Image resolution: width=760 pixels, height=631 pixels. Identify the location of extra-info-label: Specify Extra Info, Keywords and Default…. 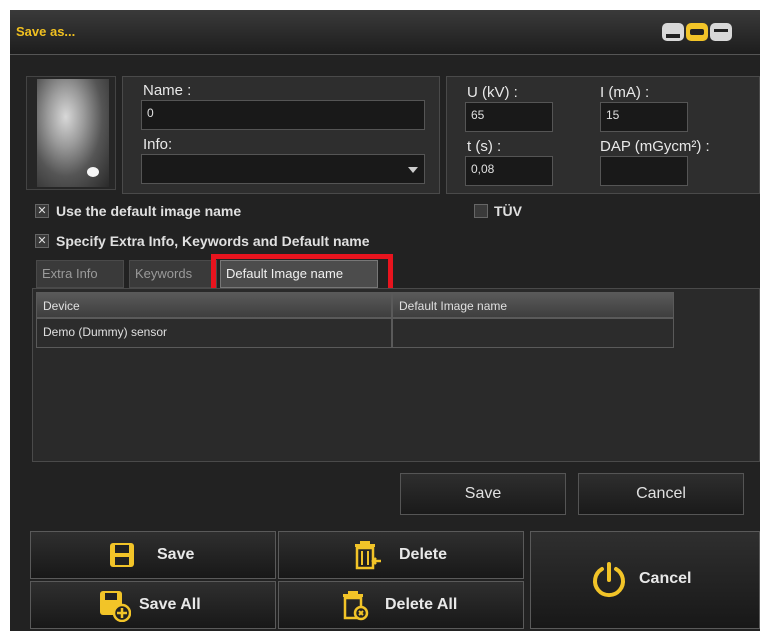
(213, 241).